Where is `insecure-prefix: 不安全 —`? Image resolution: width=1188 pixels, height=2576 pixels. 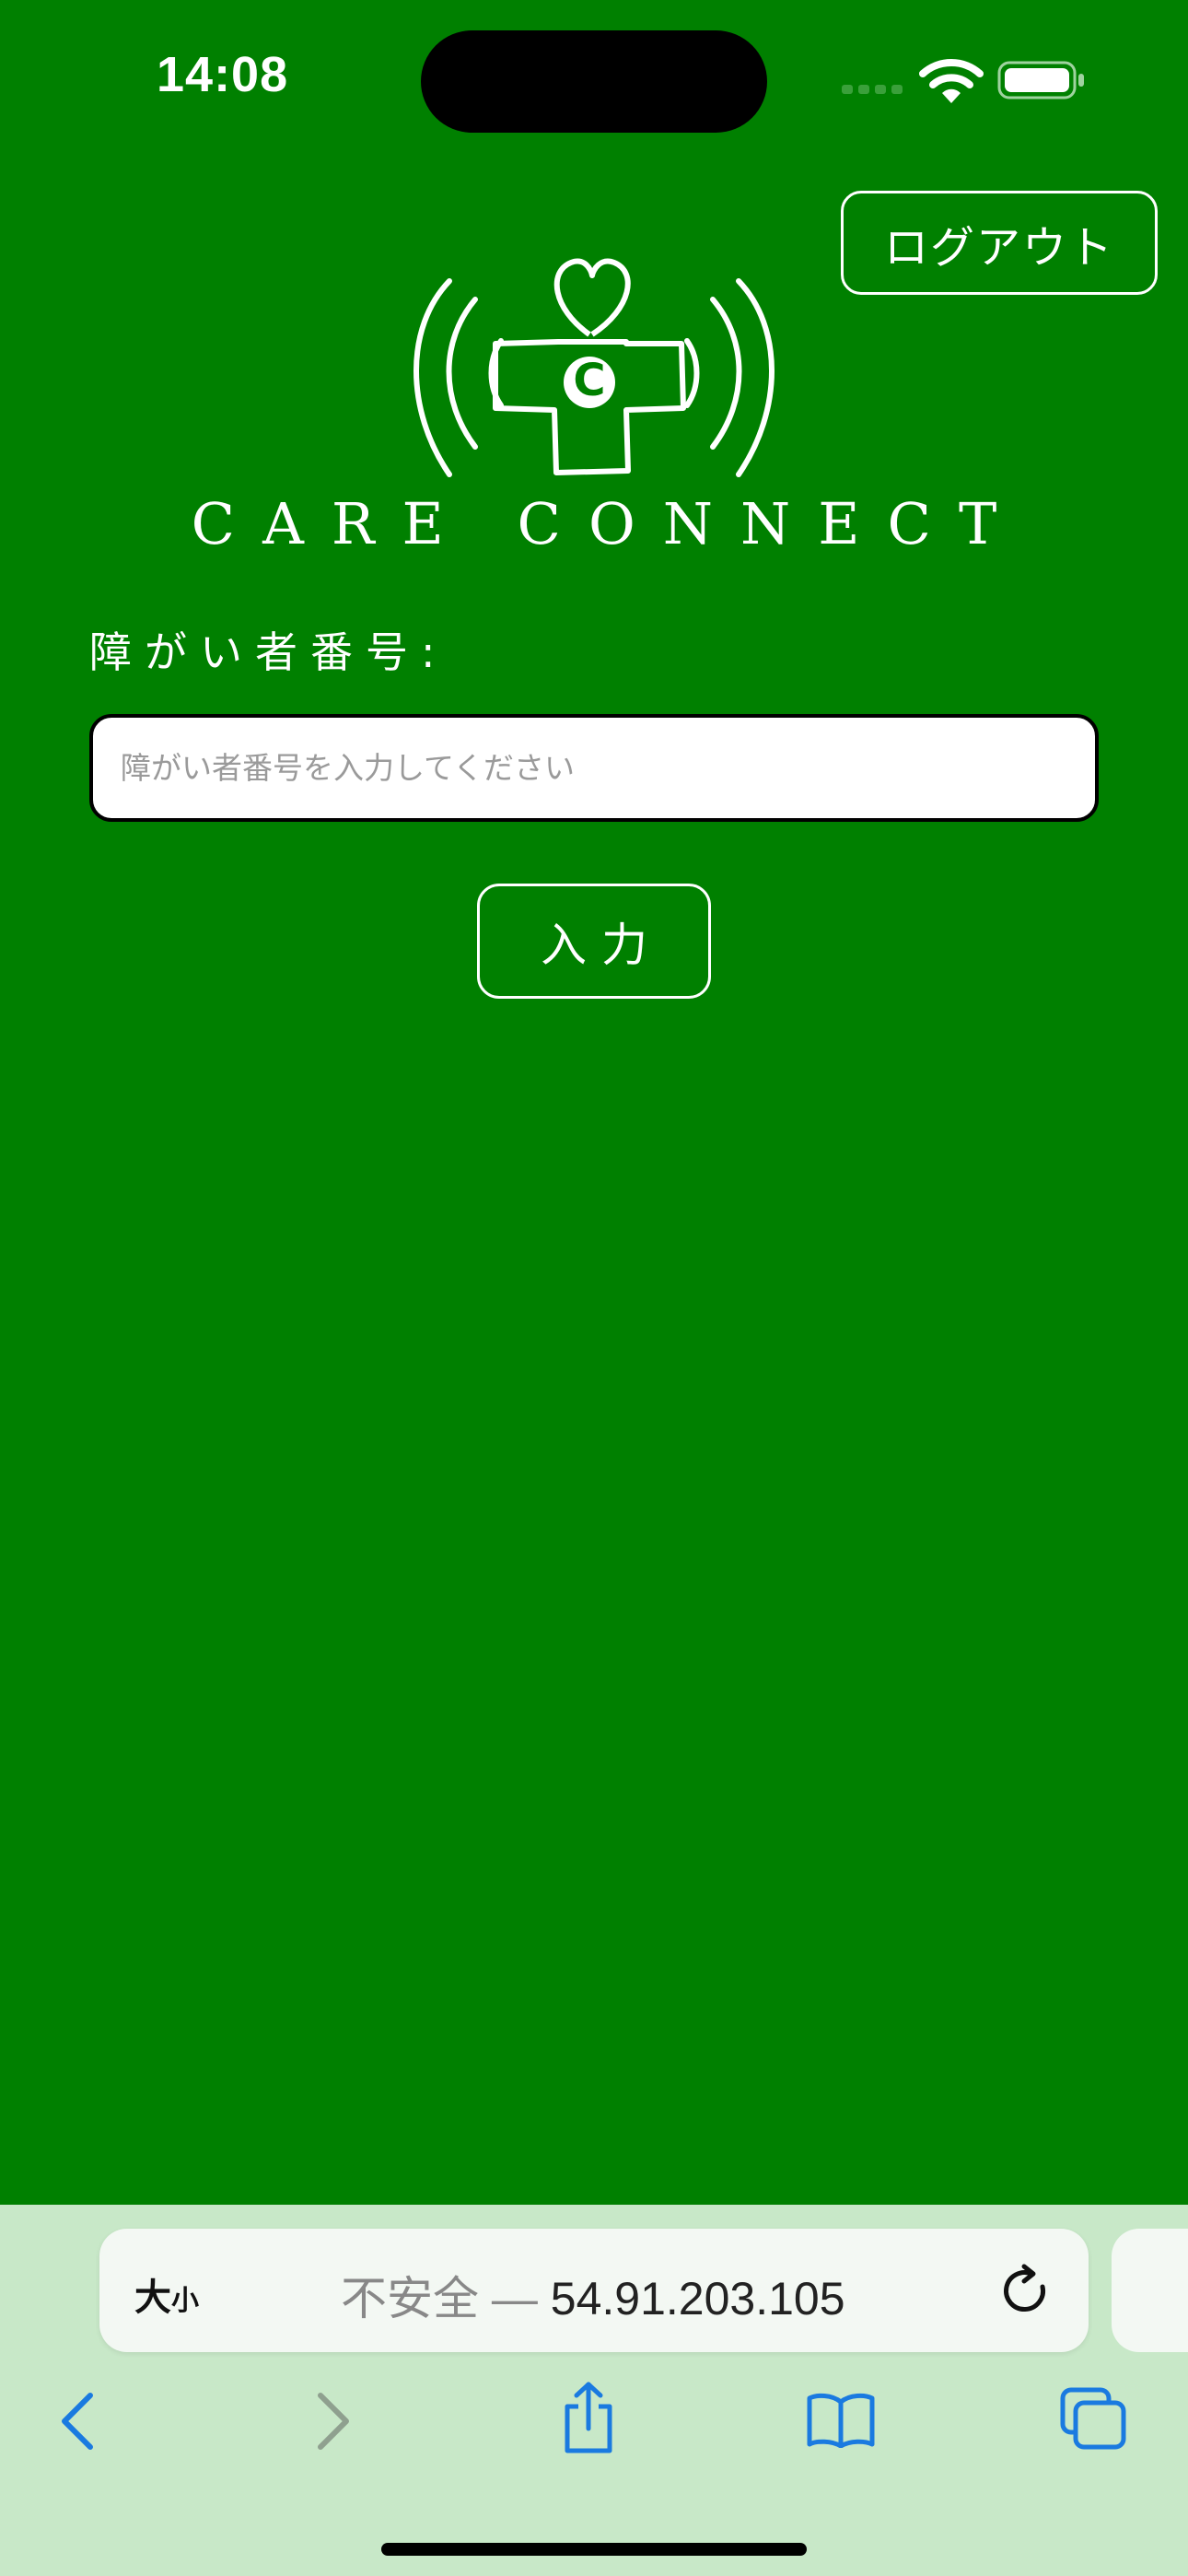
insecure-prefix: 不安全 — is located at coordinates (446, 2298).